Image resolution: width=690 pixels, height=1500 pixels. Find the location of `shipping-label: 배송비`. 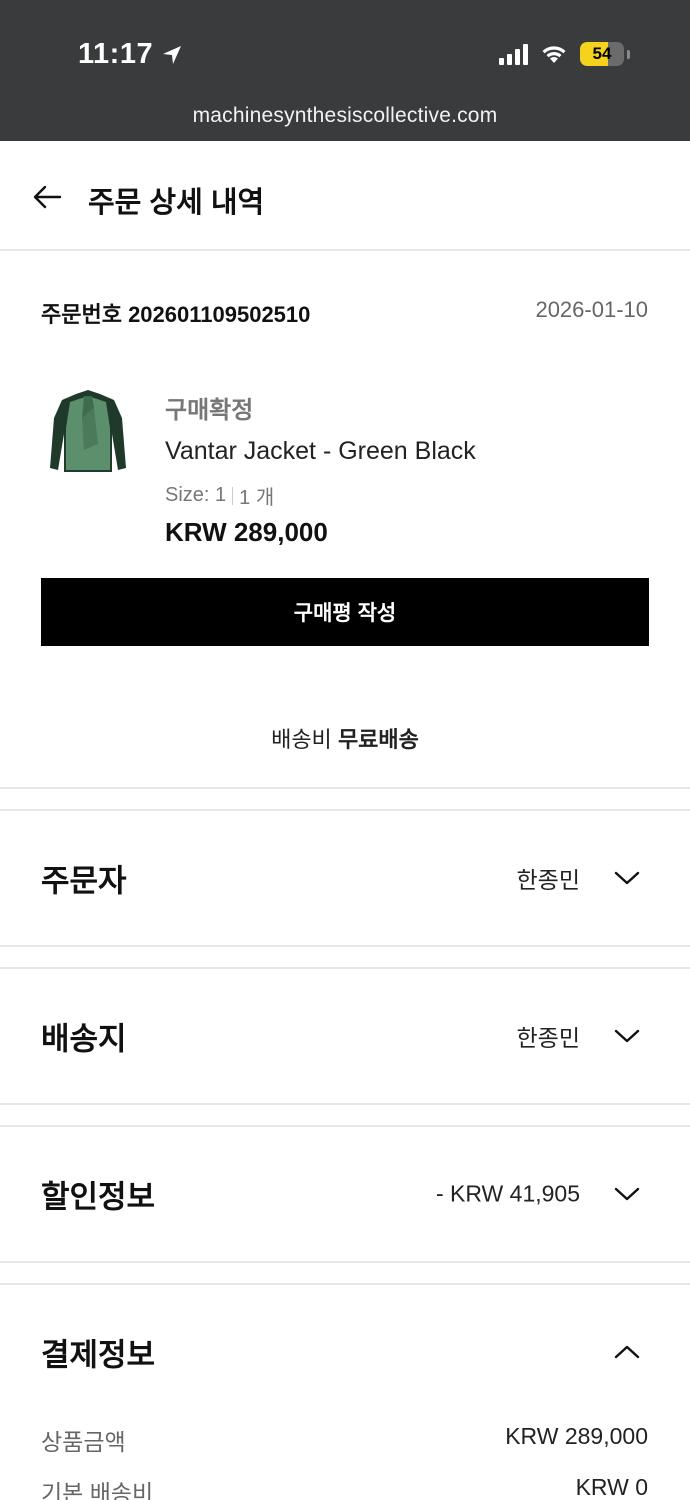

shipping-label: 배송비 is located at coordinates (301, 739).